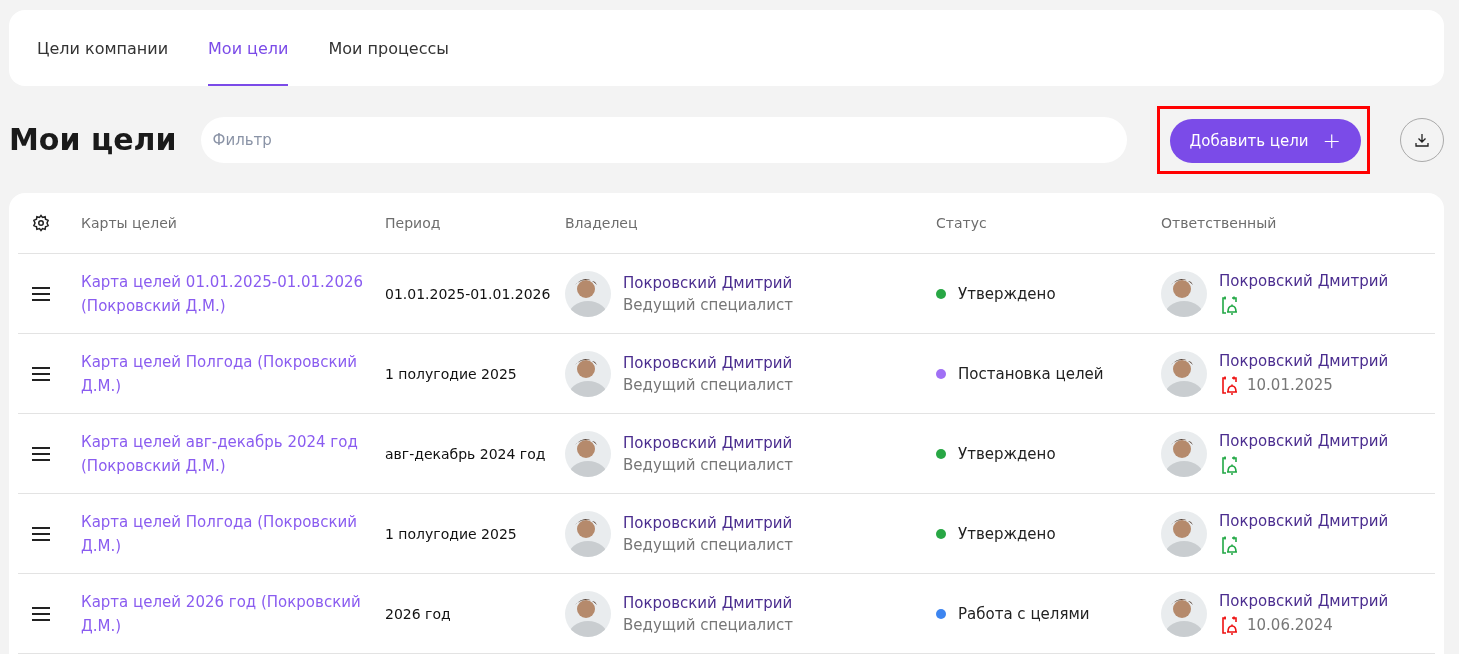  I want to click on column-header: Ответственный, so click(1219, 223).